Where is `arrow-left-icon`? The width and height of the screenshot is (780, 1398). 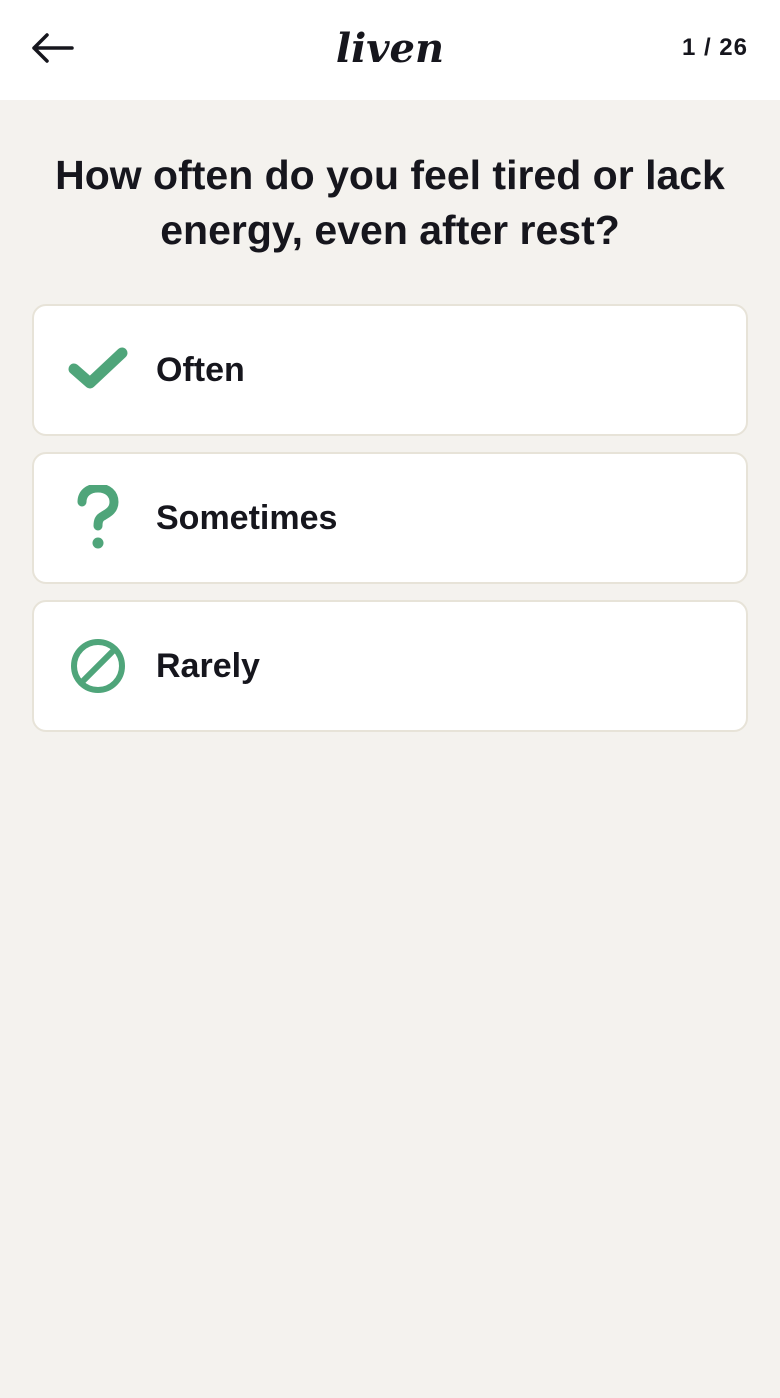 arrow-left-icon is located at coordinates (53, 48).